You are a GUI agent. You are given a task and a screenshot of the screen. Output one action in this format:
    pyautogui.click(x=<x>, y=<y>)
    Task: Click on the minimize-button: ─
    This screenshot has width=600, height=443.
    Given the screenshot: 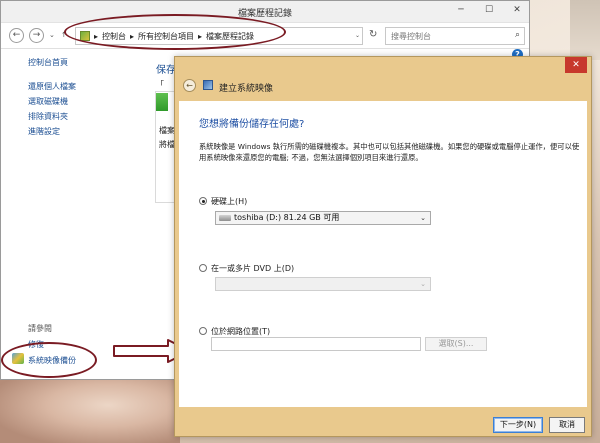 What is the action you would take?
    pyautogui.click(x=461, y=10)
    